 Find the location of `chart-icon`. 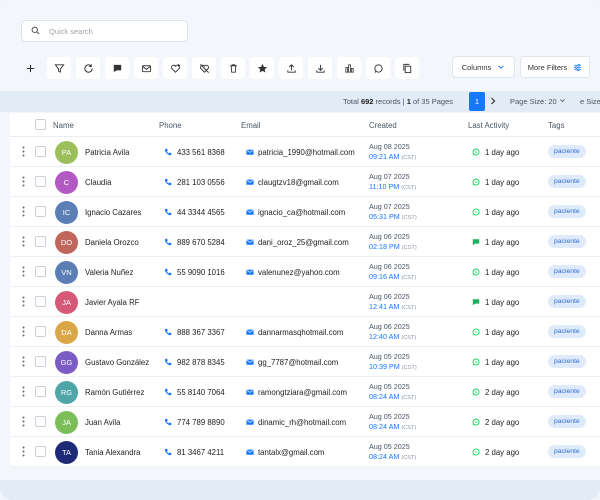

chart-icon is located at coordinates (349, 68).